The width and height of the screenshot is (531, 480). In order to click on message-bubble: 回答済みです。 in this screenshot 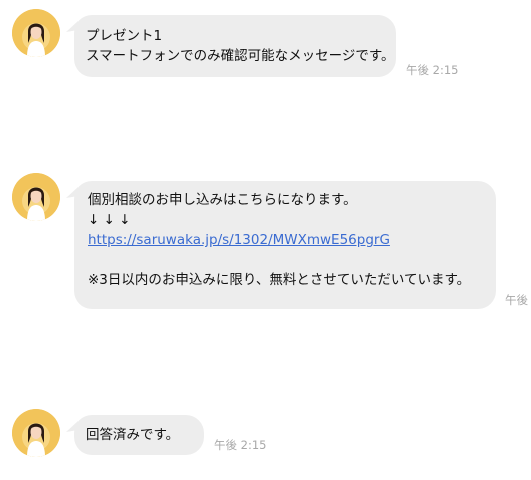, I will do `click(139, 435)`.